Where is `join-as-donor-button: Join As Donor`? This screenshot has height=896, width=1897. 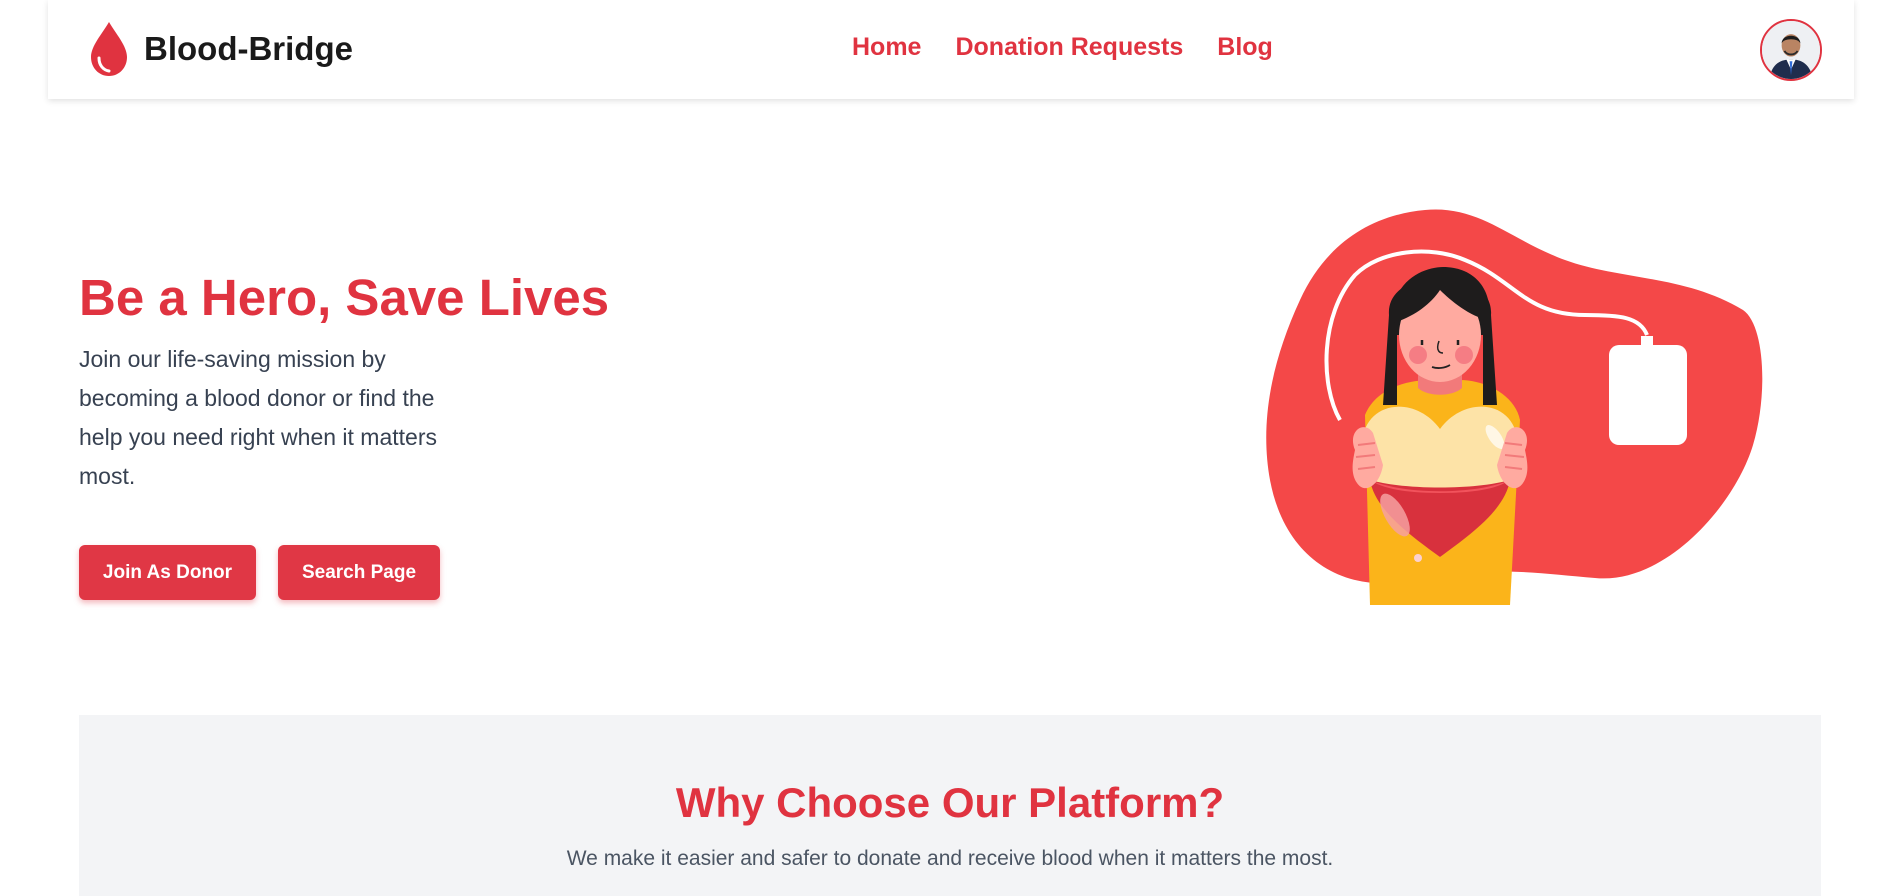 join-as-donor-button: Join As Donor is located at coordinates (167, 572).